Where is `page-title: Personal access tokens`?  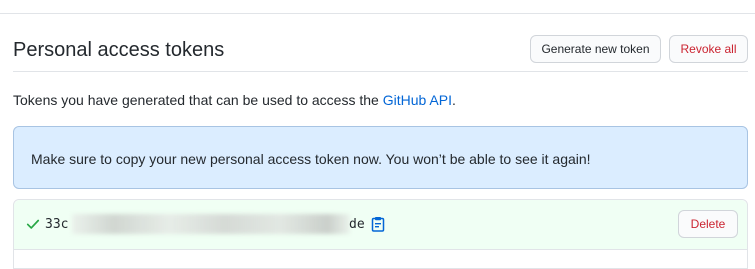 page-title: Personal access tokens is located at coordinates (119, 50).